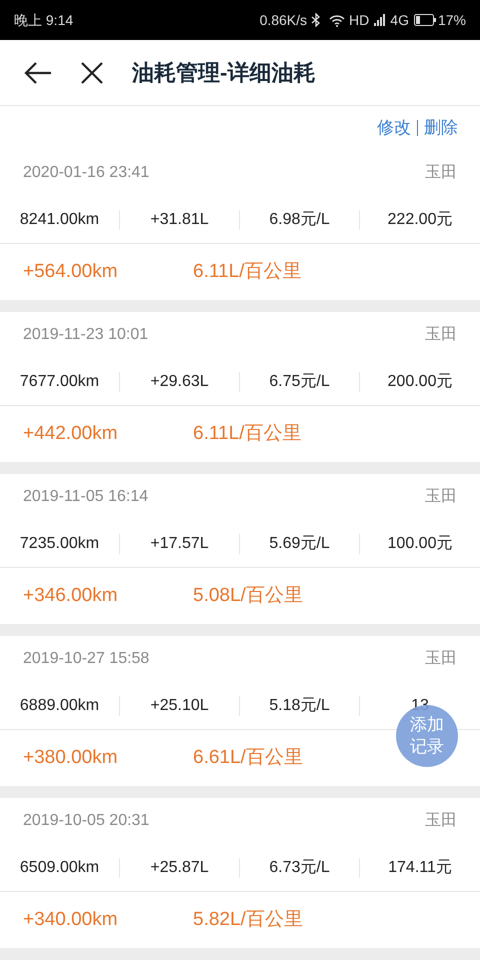 The width and height of the screenshot is (480, 960). What do you see at coordinates (248, 920) in the screenshot?
I see `consumption-value: 5.82L/百公里` at bounding box center [248, 920].